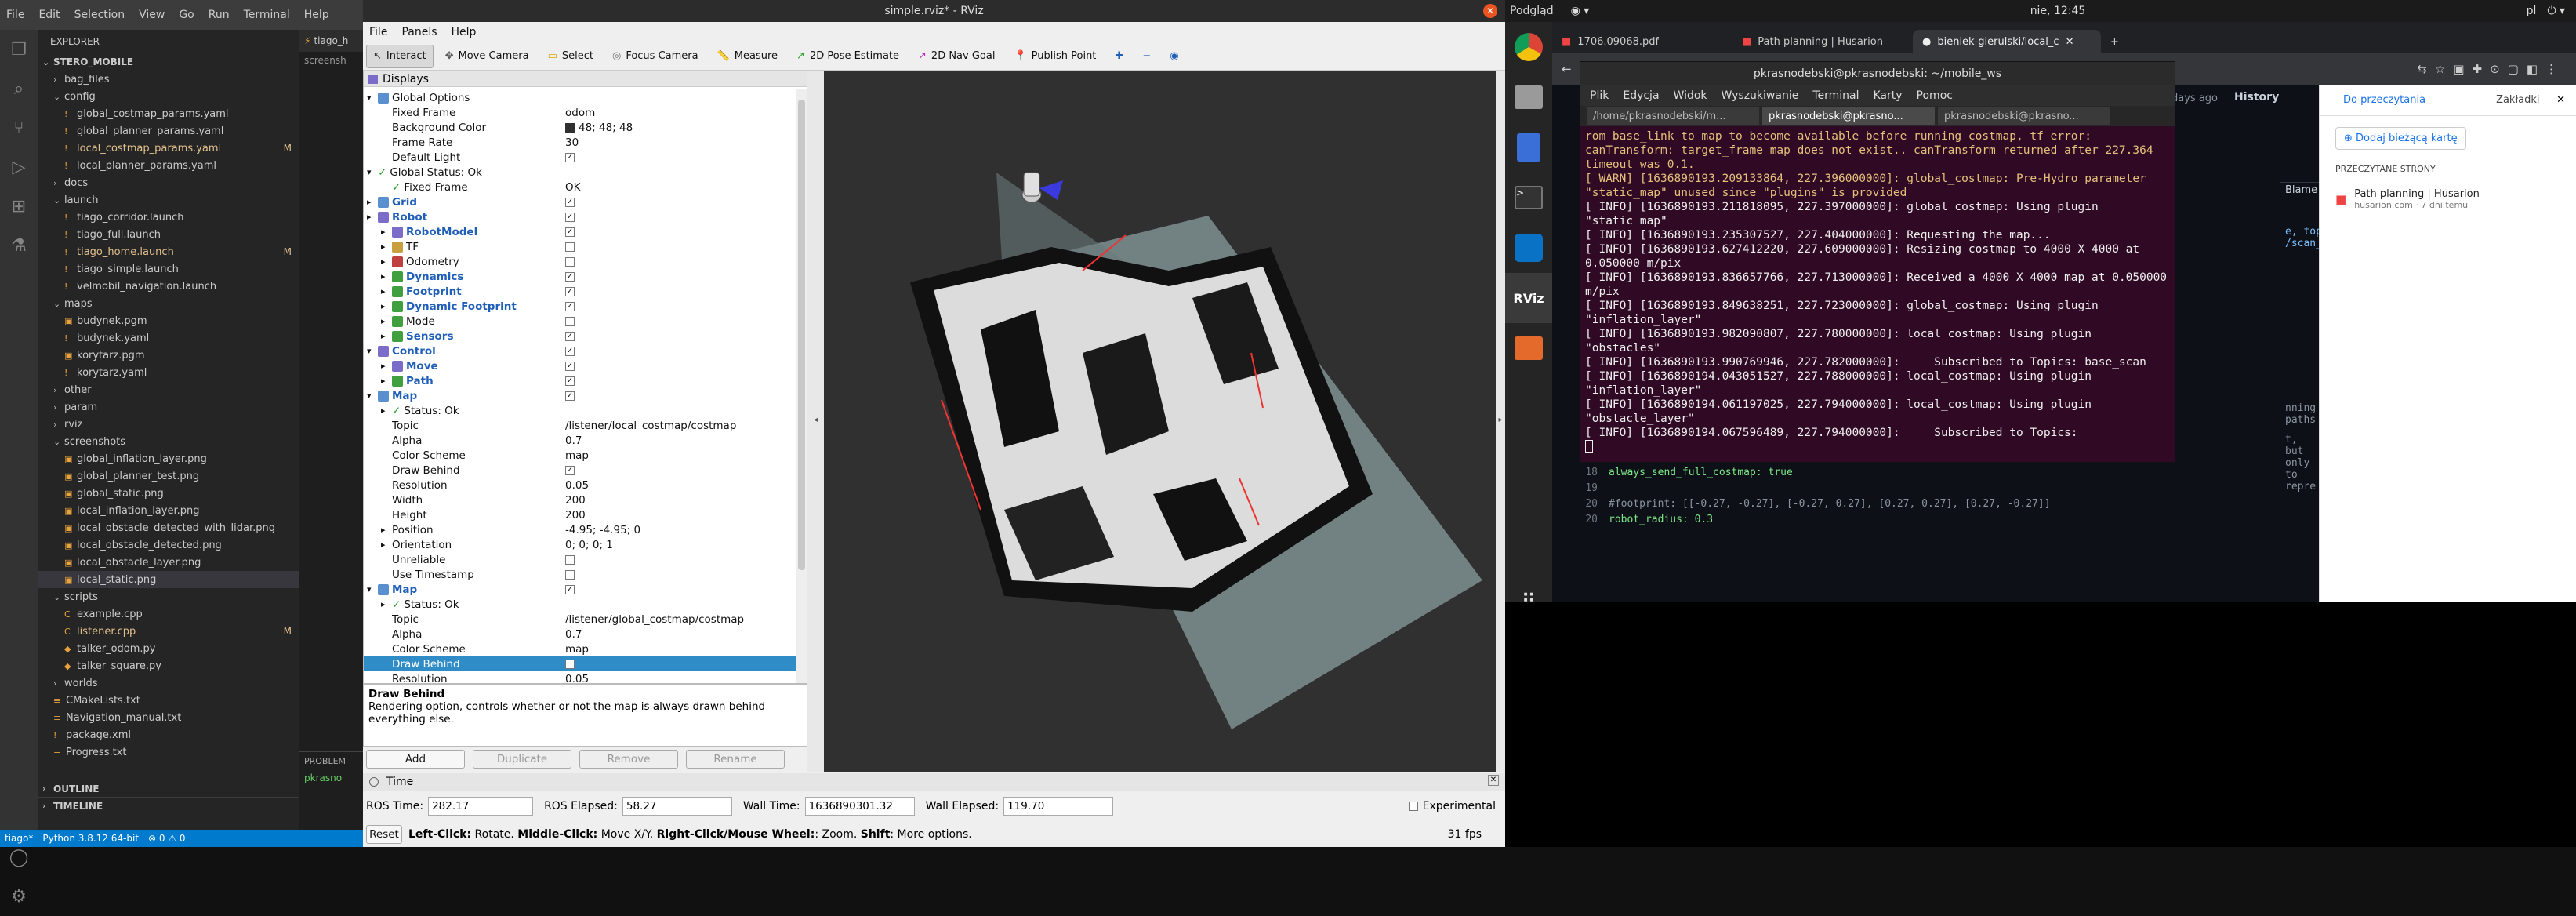 Image resolution: width=2576 pixels, height=916 pixels. I want to click on file-item: ▣ global_static.png, so click(168, 494).